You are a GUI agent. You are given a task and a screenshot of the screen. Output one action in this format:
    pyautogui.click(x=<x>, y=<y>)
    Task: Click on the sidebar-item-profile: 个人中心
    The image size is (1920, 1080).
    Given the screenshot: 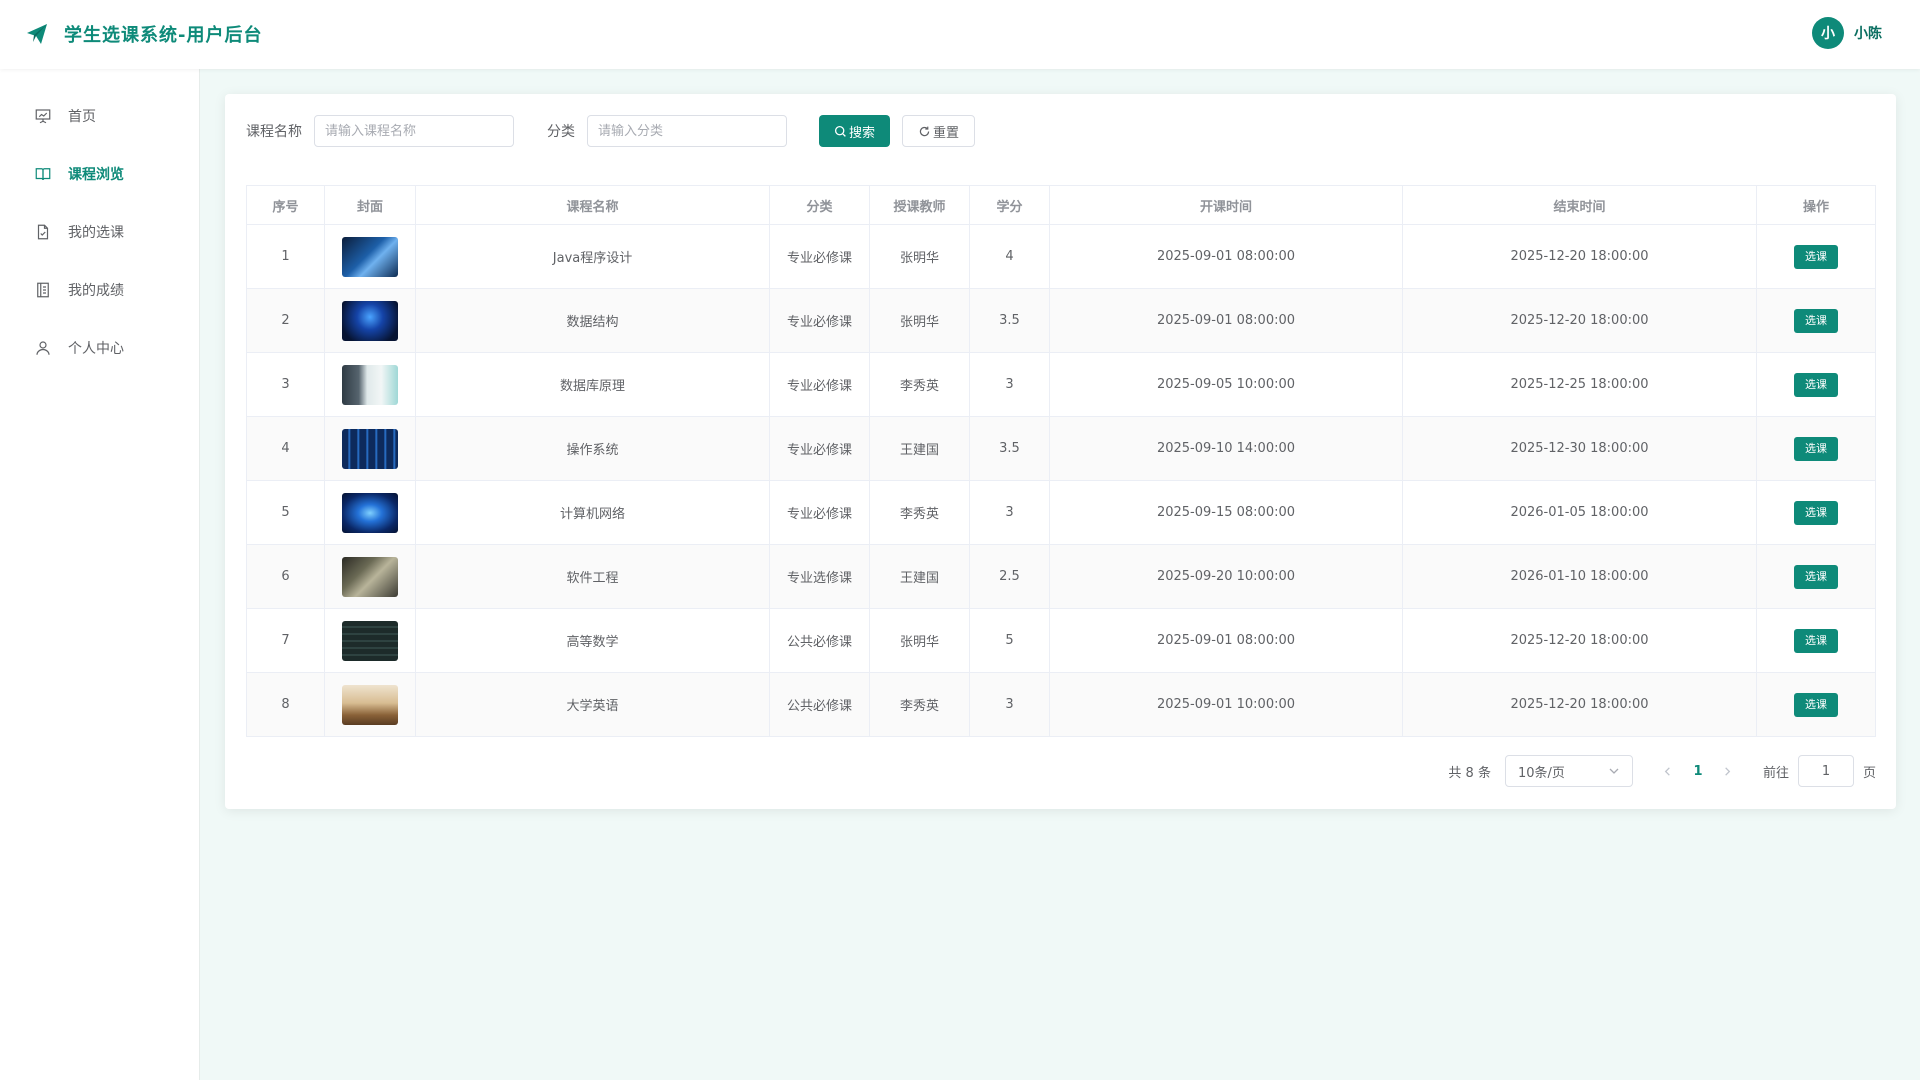 What is the action you would take?
    pyautogui.click(x=99, y=348)
    